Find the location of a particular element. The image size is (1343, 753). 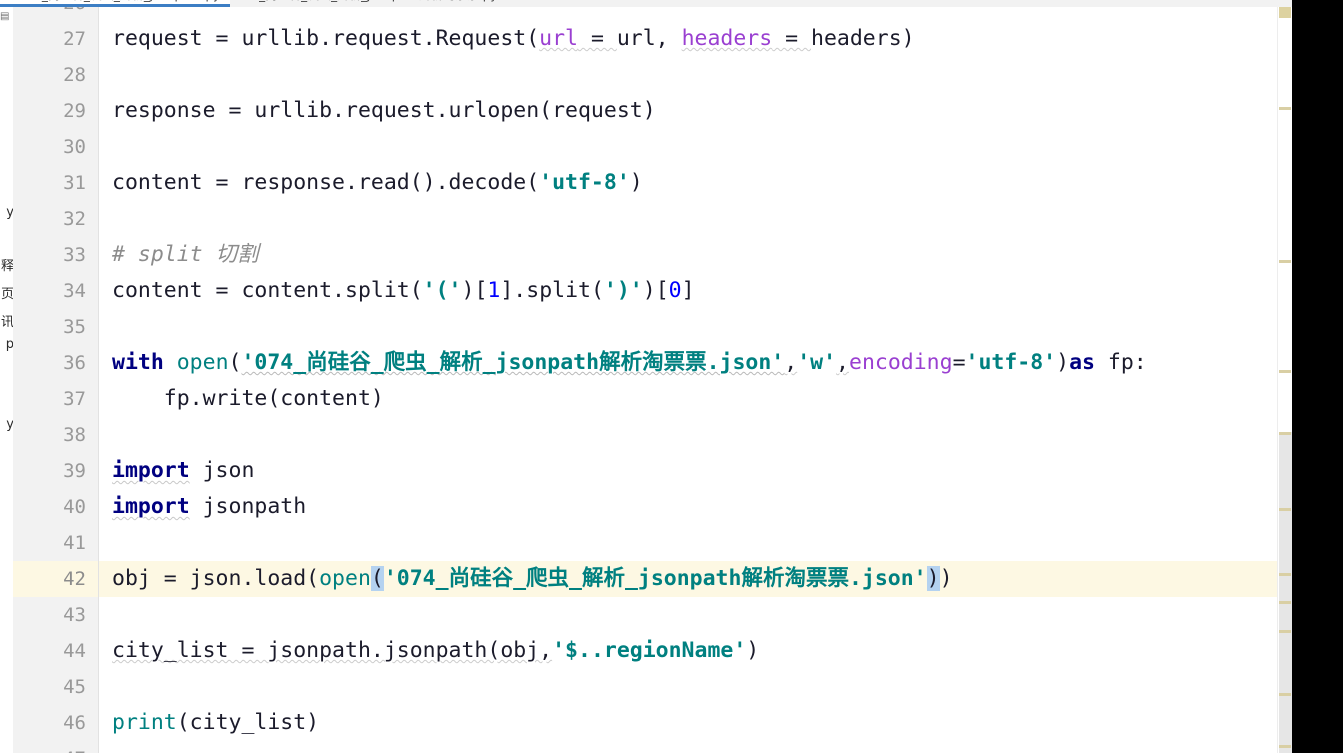

line-number: 28 is located at coordinates (51, 75).